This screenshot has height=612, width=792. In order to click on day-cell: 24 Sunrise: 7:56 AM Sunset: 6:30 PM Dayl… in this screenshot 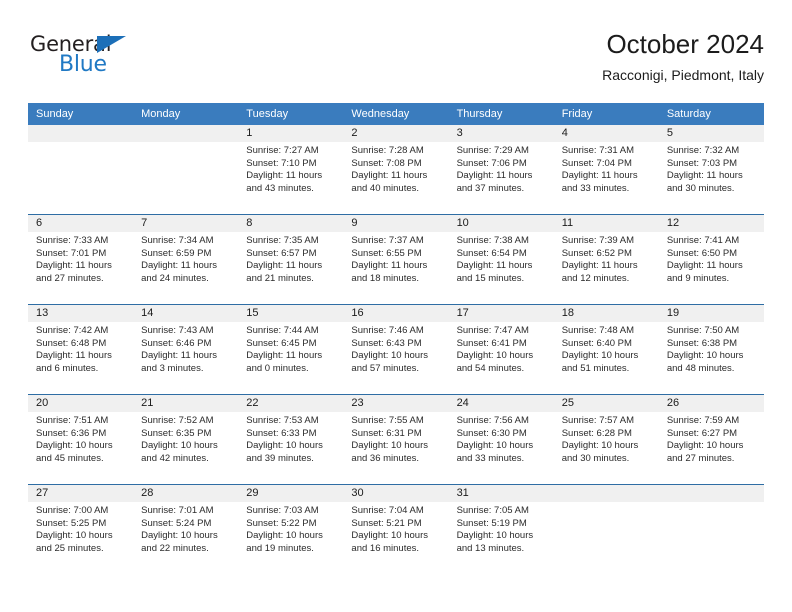, I will do `click(501, 439)`.